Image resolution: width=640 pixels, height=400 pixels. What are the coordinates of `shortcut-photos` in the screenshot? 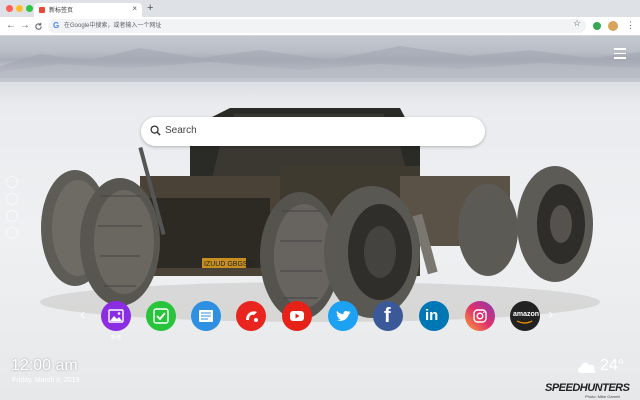 It's located at (116, 316).